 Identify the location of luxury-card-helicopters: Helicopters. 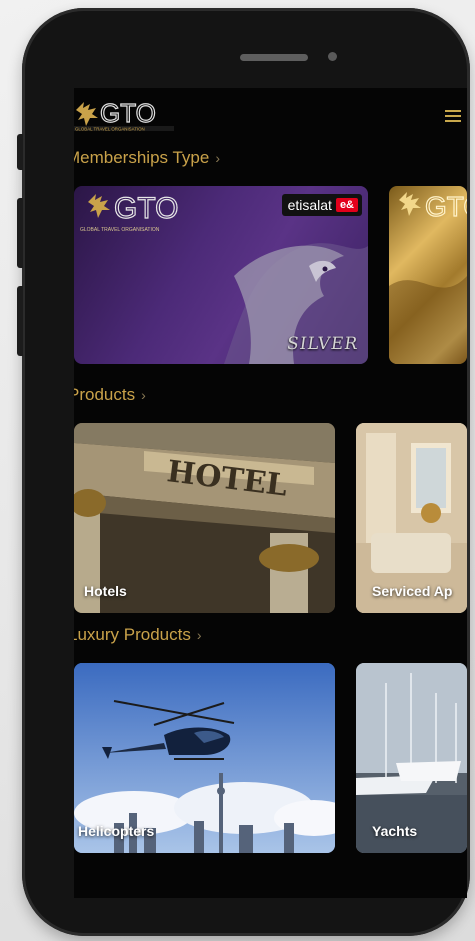
(204, 758).